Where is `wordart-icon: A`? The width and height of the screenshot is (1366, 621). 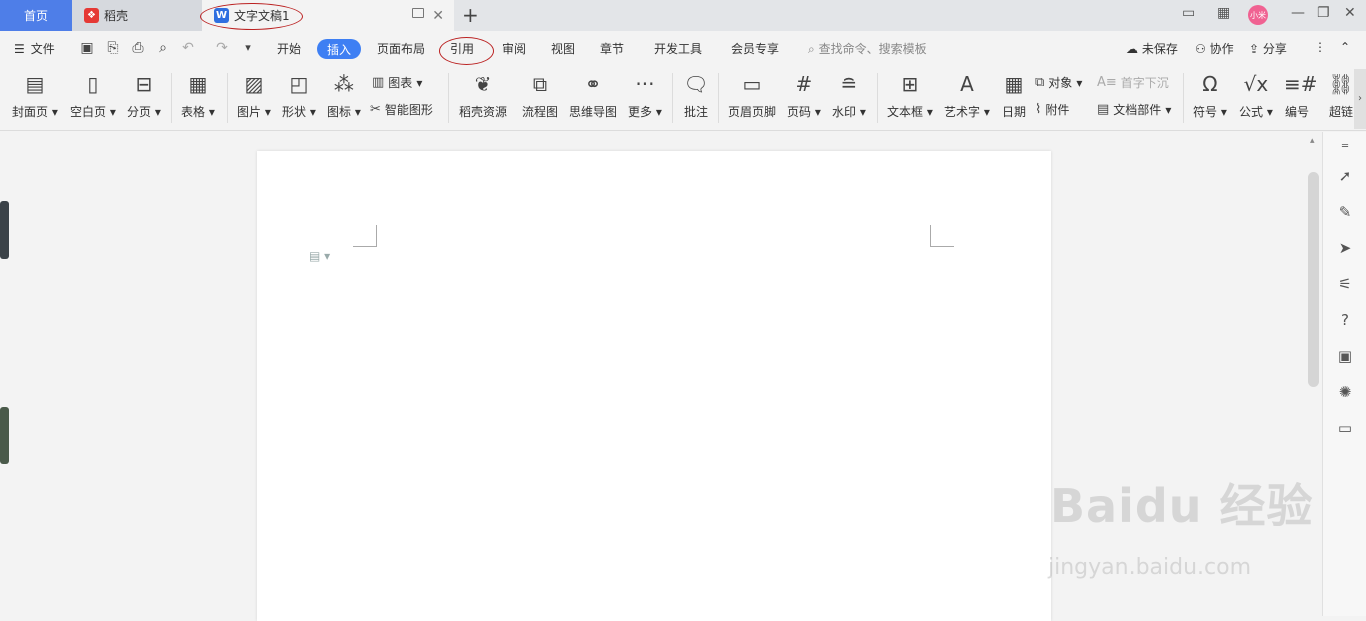
wordart-icon: A is located at coordinates (967, 84).